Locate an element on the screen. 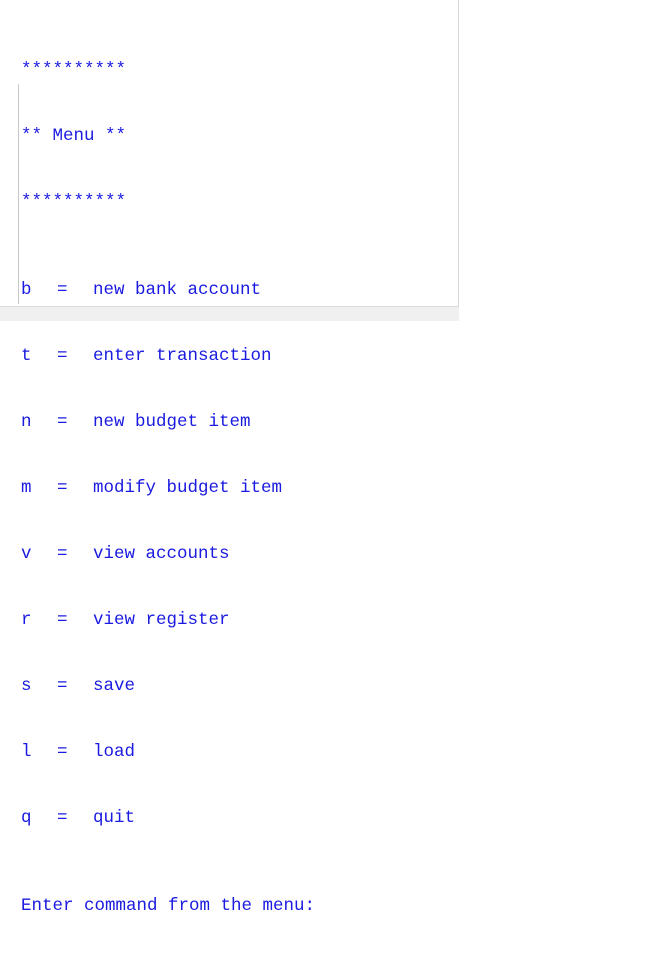  menu-item-key: m is located at coordinates (26, 488).